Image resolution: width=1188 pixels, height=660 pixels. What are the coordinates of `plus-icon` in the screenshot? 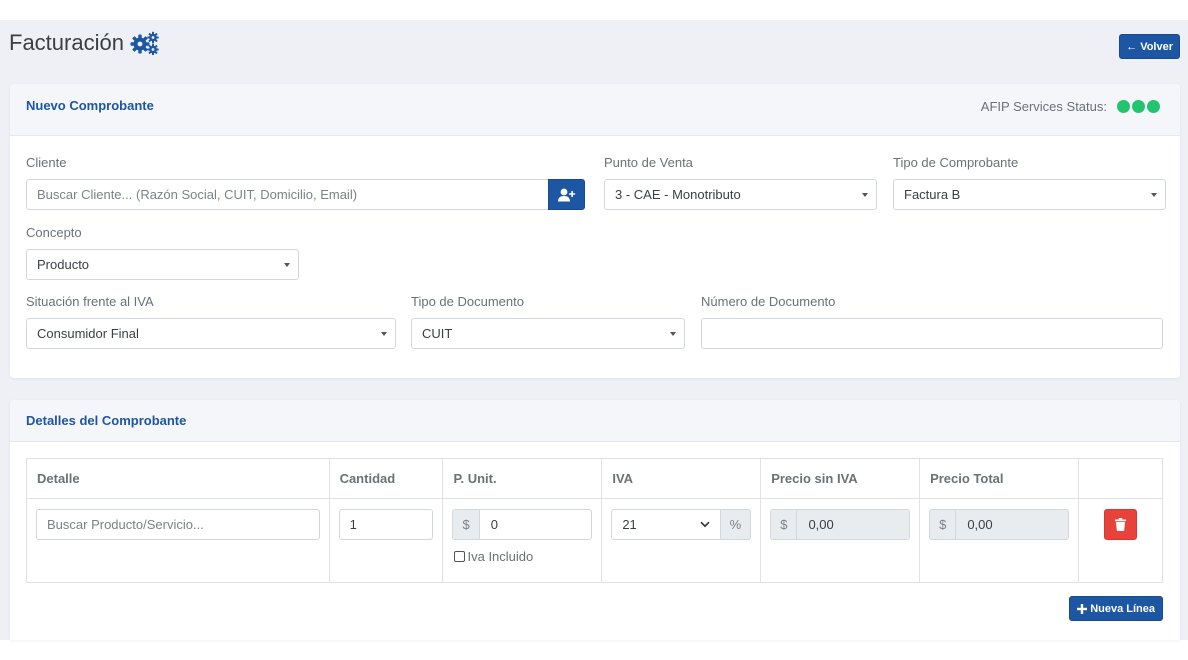 It's located at (1082, 608).